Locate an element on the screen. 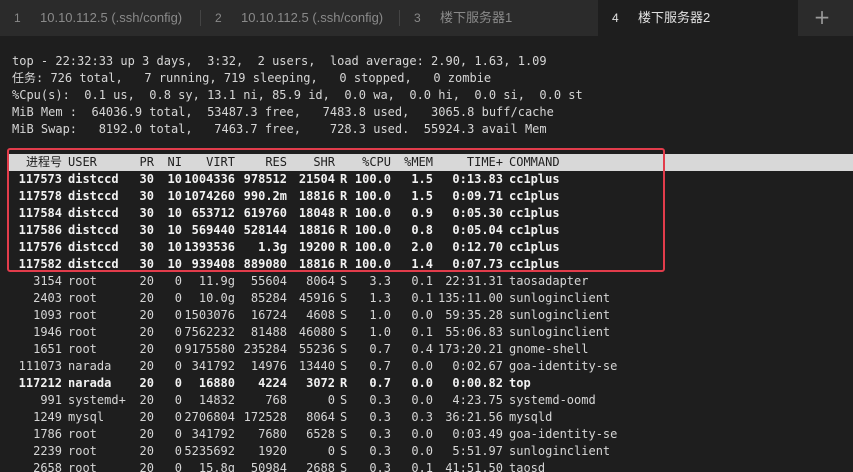  cell-time: 0:03.49 is located at coordinates (477, 434).